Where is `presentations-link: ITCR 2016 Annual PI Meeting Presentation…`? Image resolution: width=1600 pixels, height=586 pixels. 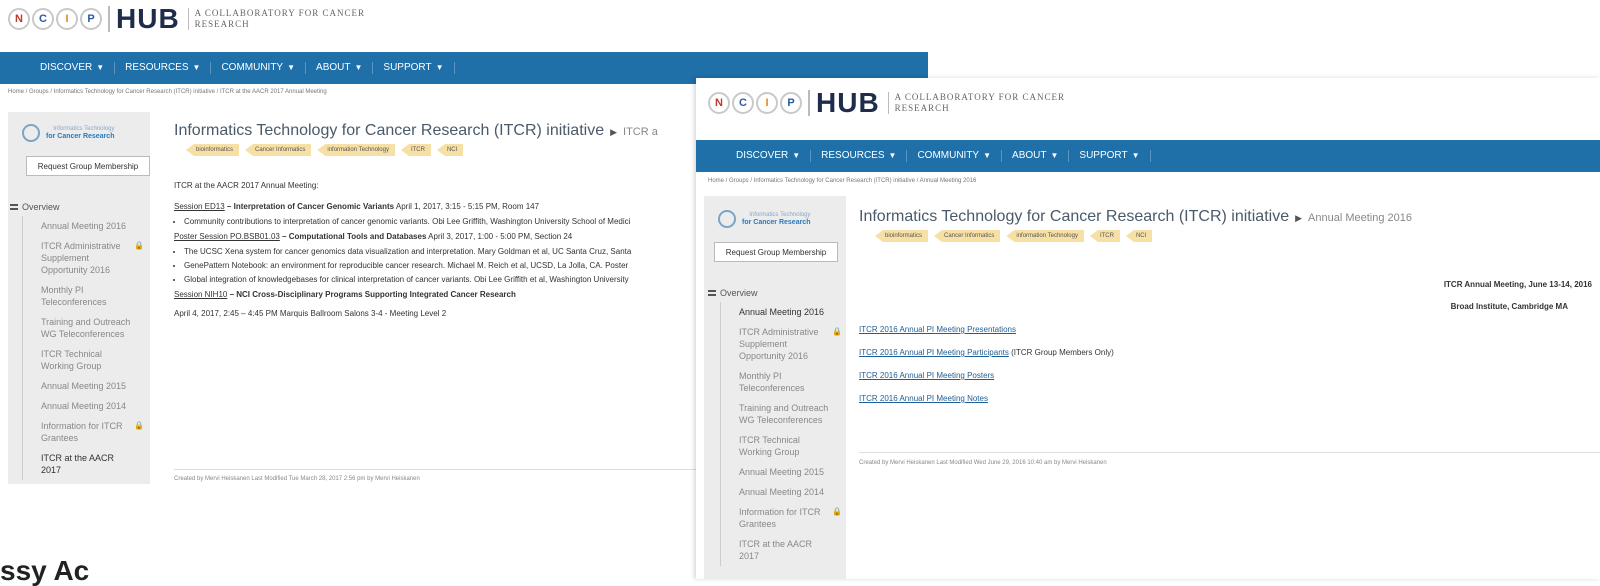
presentations-link: ITCR 2016 Annual PI Meeting Presentation… is located at coordinates (937, 329).